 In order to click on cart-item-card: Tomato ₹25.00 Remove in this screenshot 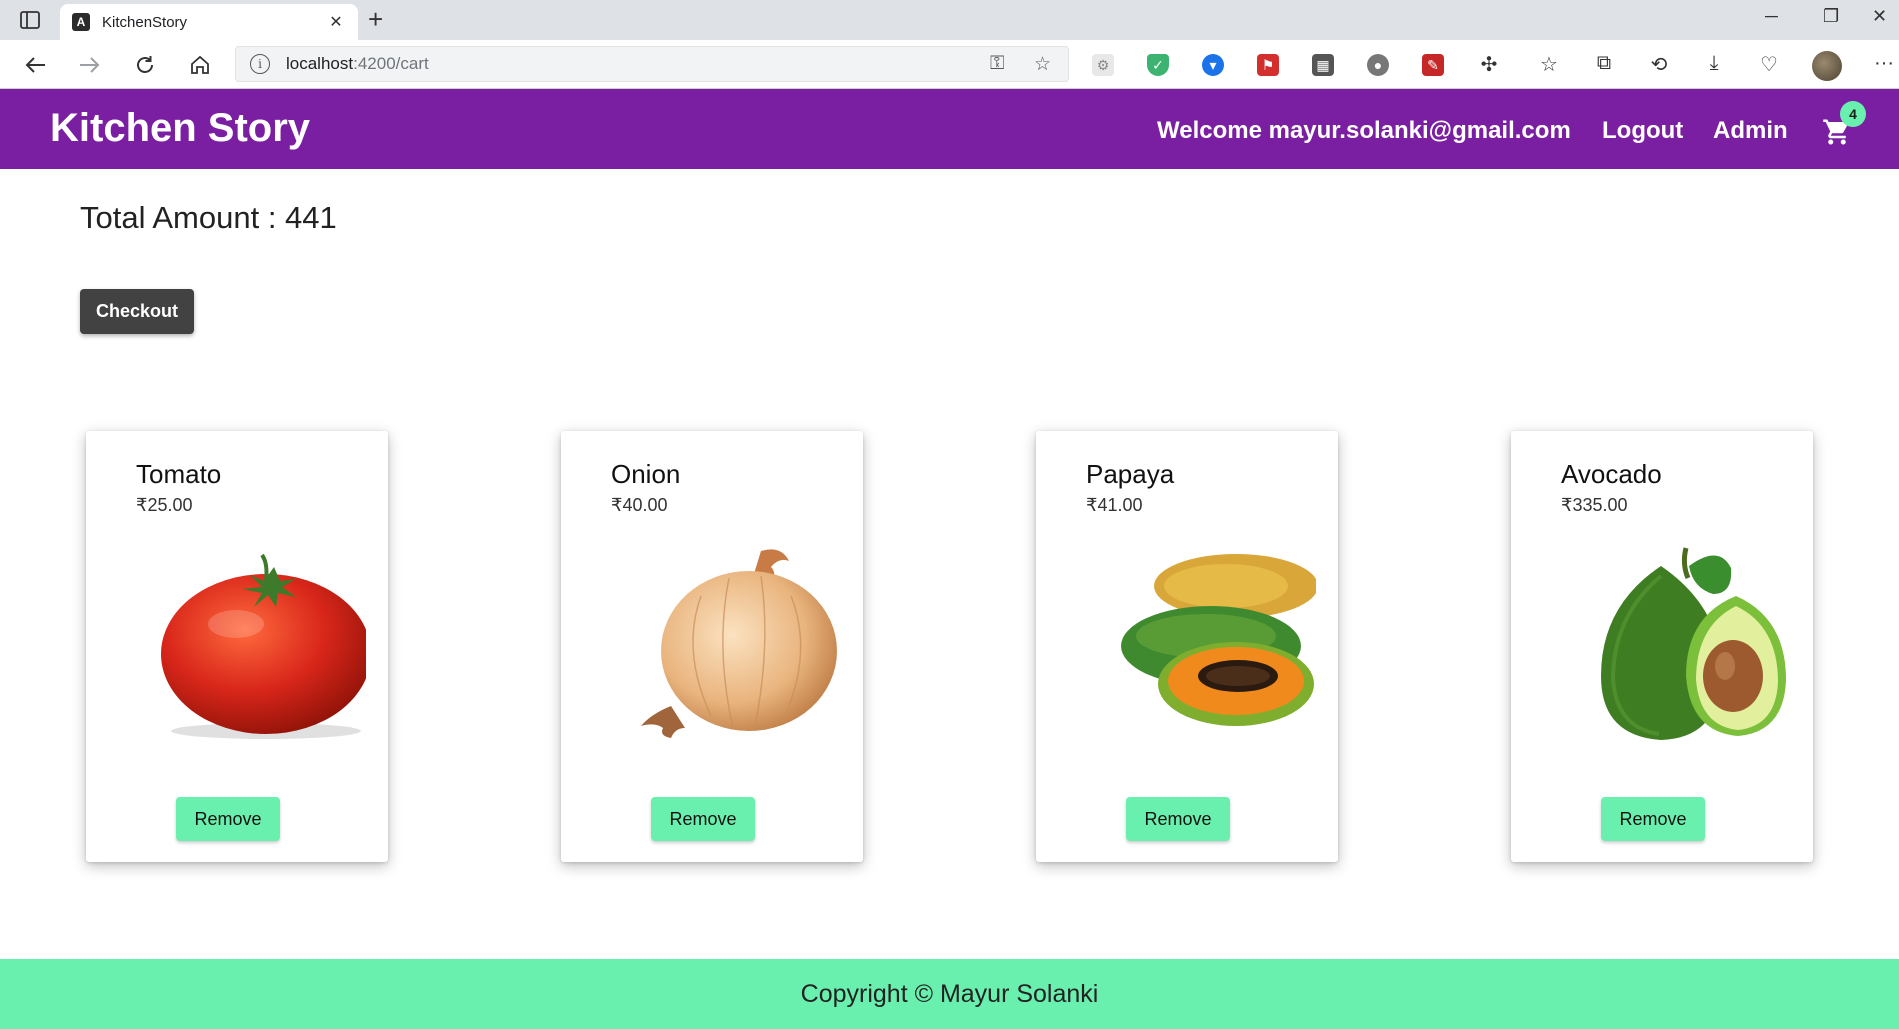, I will do `click(237, 646)`.